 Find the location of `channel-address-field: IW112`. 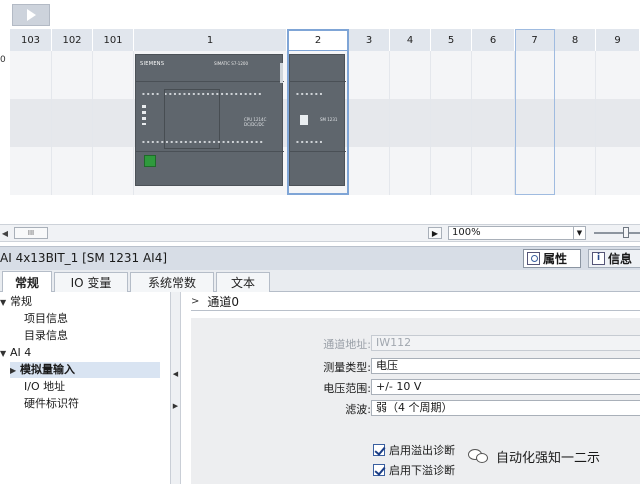

channel-address-field: IW112 is located at coordinates (505, 343).